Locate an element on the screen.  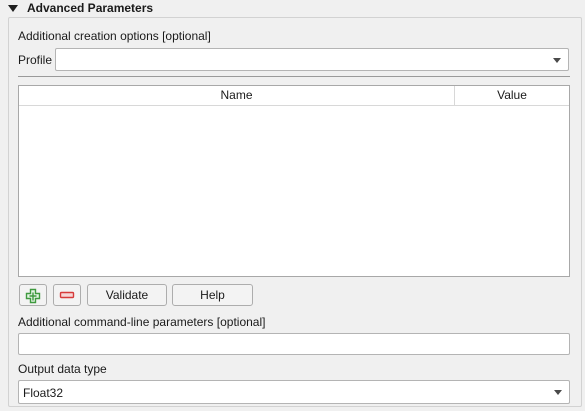
validate-button: Validate is located at coordinates (127, 295).